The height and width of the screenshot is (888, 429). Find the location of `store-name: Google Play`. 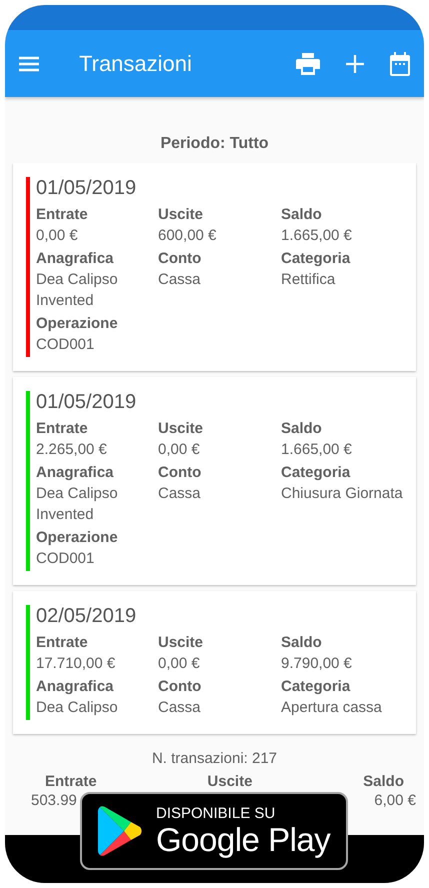

store-name: Google Play is located at coordinates (243, 840).